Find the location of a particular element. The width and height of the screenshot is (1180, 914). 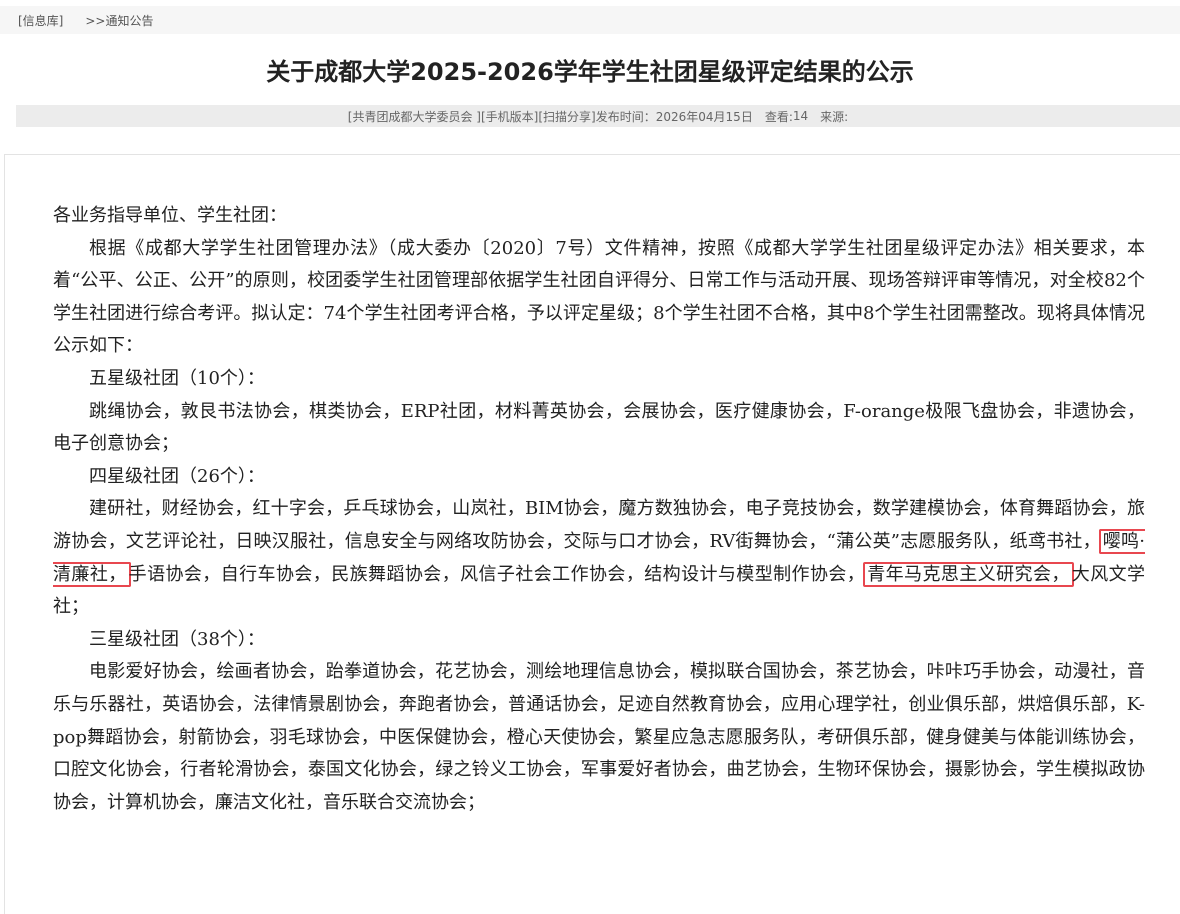

highlight-box-marxism: 青年马克思主义研究会， is located at coordinates (968, 574).